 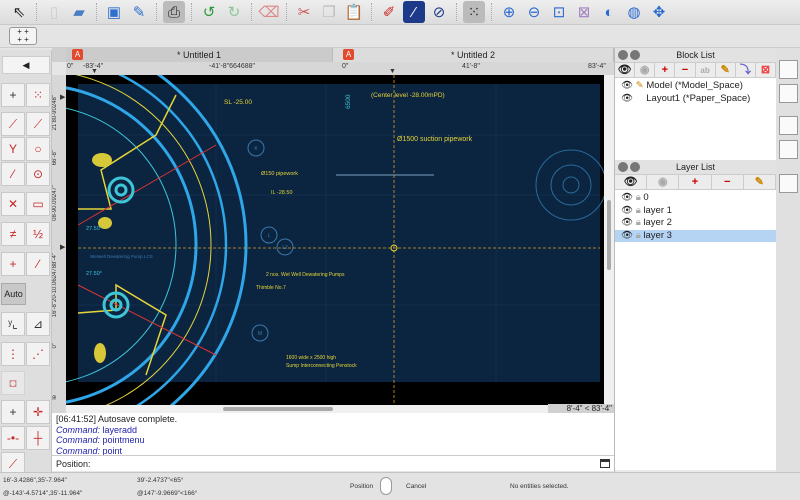 I want to click on zoom-previous-icon: ◐, so click(x=609, y=12).